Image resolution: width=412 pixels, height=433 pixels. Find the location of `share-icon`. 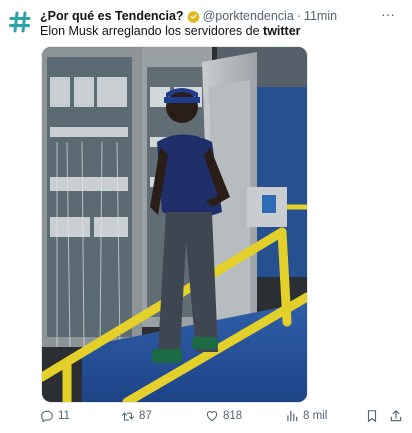

share-icon is located at coordinates (396, 416).